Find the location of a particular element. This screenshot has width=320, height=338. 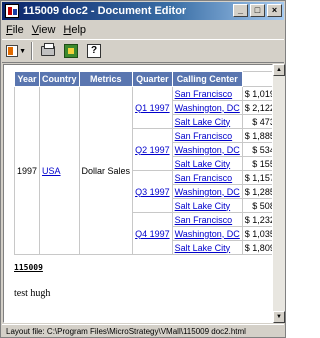

quarter-cell: Q2 1997 is located at coordinates (152, 149).